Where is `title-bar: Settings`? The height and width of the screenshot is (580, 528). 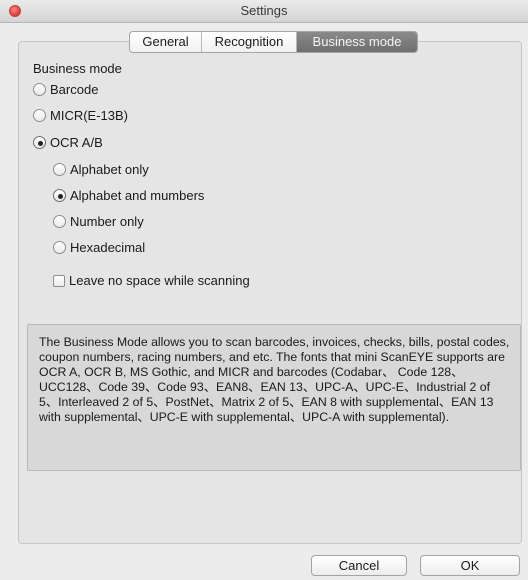 title-bar: Settings is located at coordinates (264, 11).